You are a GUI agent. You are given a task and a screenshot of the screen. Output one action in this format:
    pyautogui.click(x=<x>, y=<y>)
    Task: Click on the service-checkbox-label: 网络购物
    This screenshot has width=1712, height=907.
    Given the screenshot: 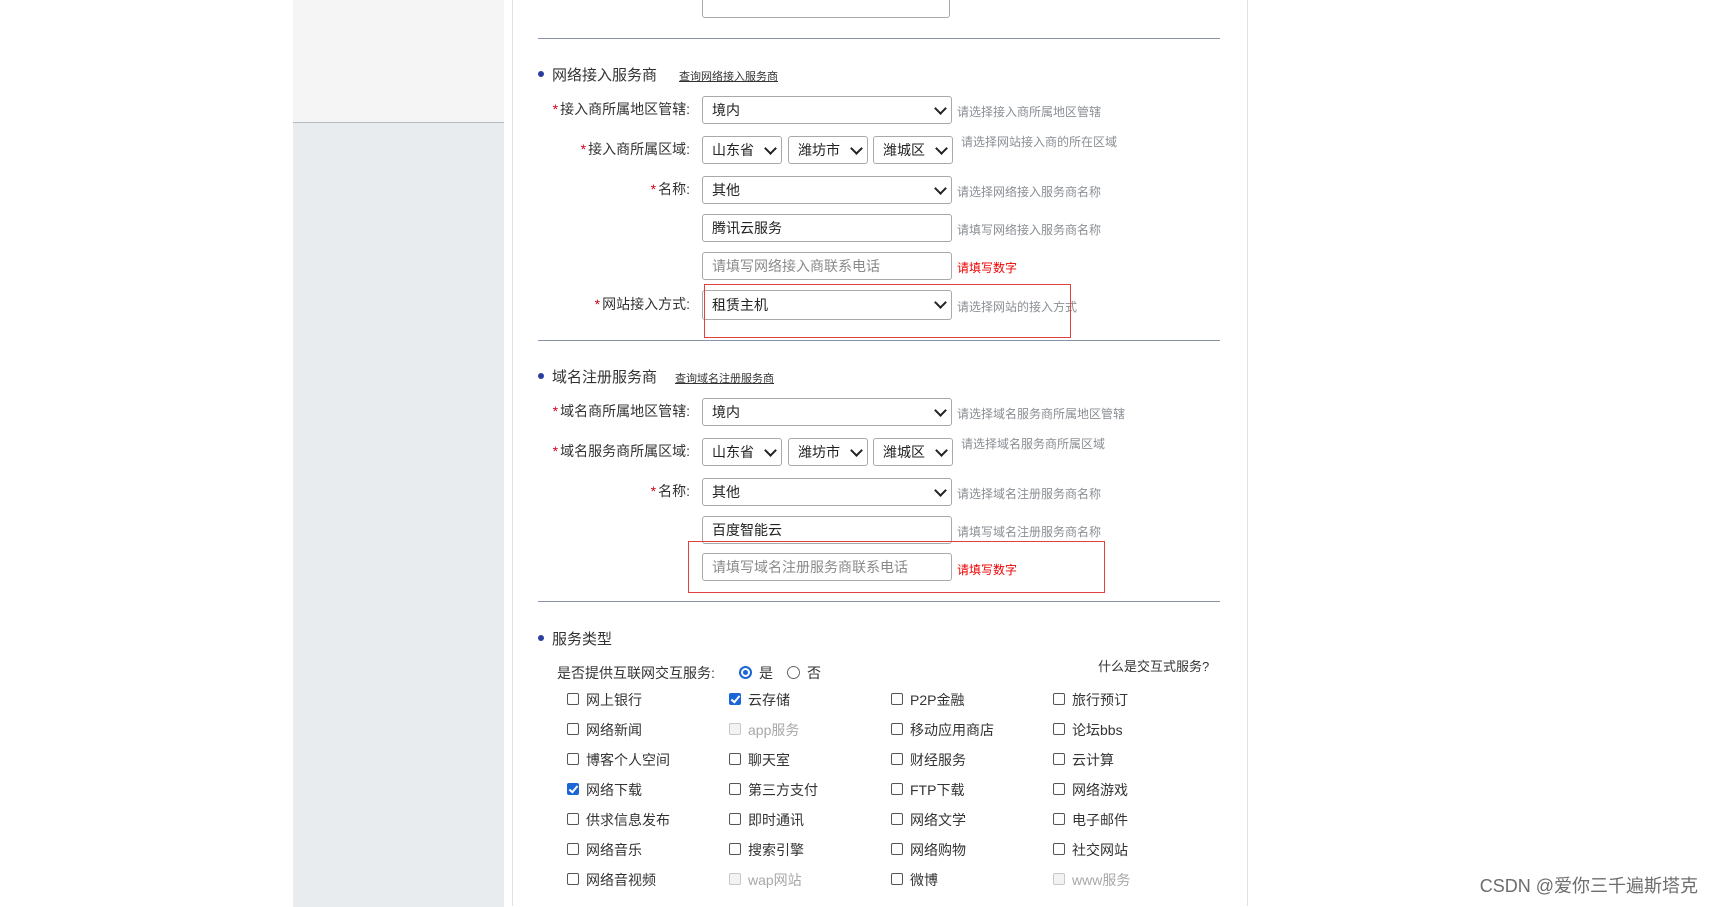 What is the action you would take?
    pyautogui.click(x=938, y=850)
    